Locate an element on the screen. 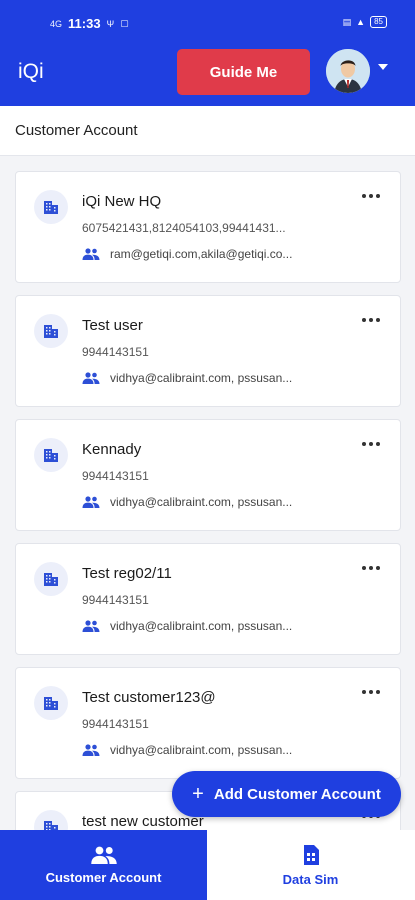 The width and height of the screenshot is (415, 900). customer-name: iQi New HQ is located at coordinates (122, 201).